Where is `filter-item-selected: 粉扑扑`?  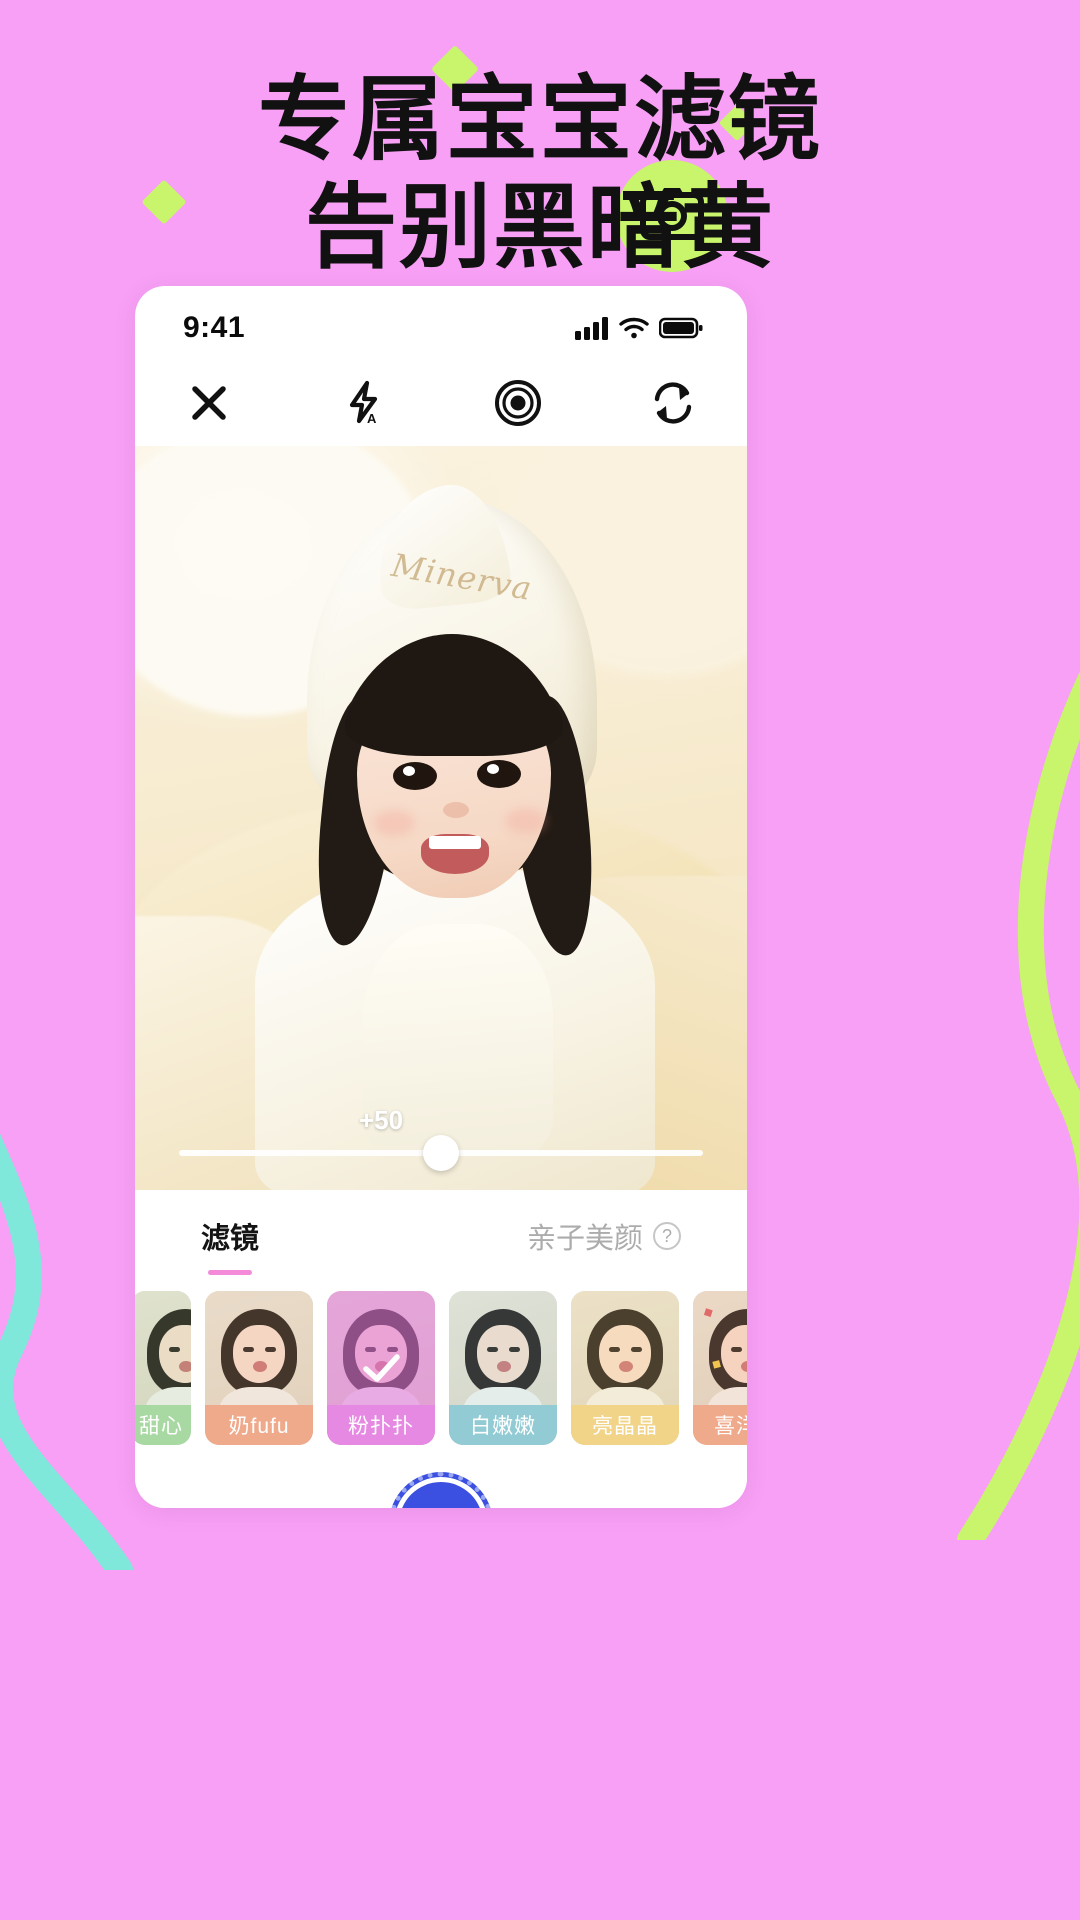 filter-item-selected: 粉扑扑 is located at coordinates (381, 1368).